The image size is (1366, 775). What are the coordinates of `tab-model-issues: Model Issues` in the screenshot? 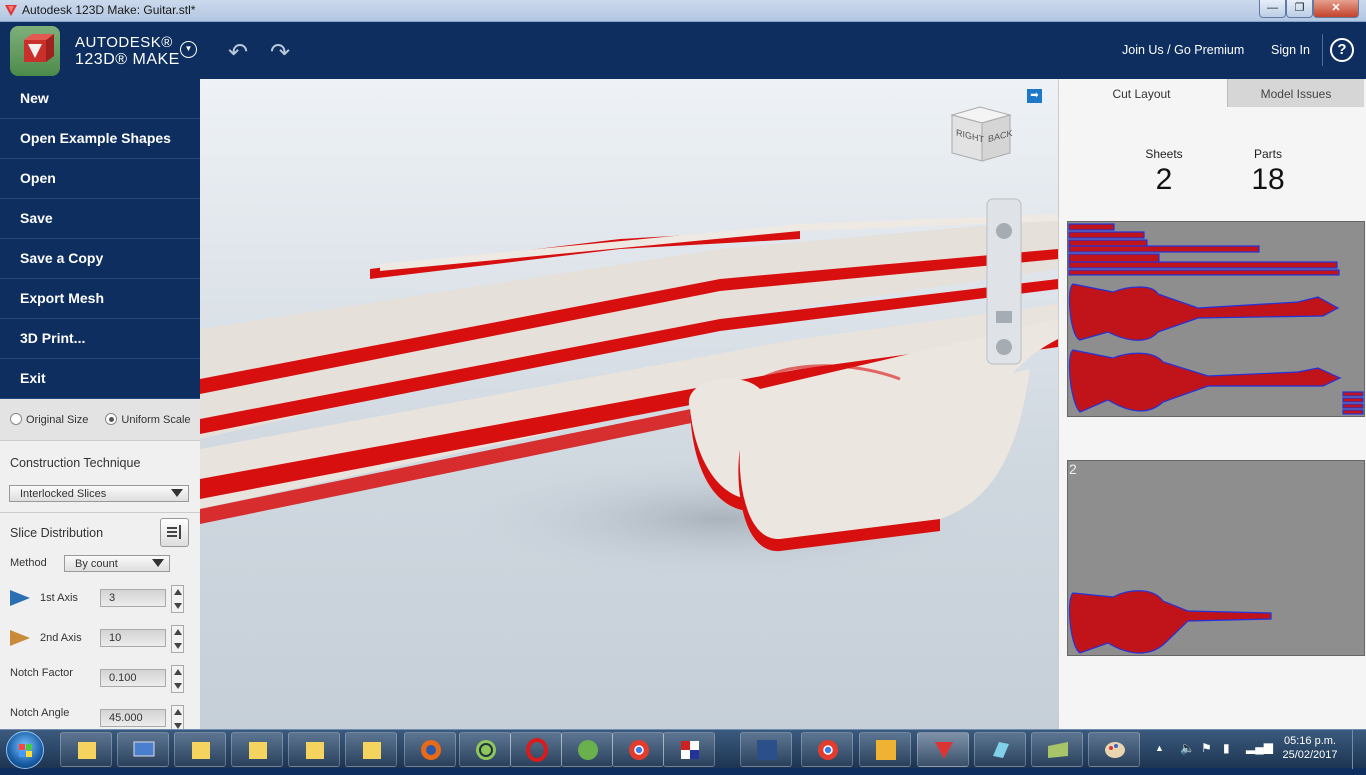 It's located at (1295, 93).